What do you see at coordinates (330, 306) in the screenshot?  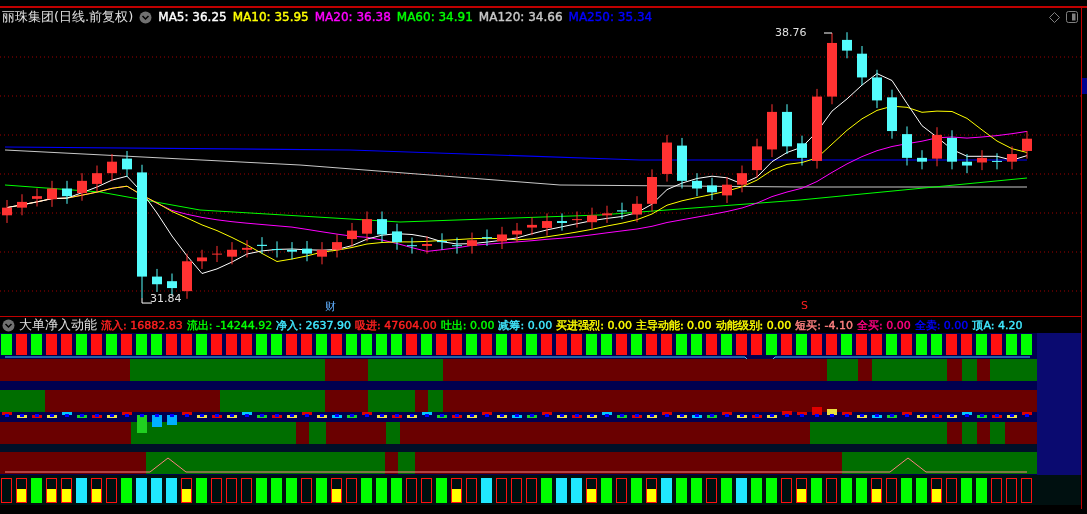 I see `event-marker: 财` at bounding box center [330, 306].